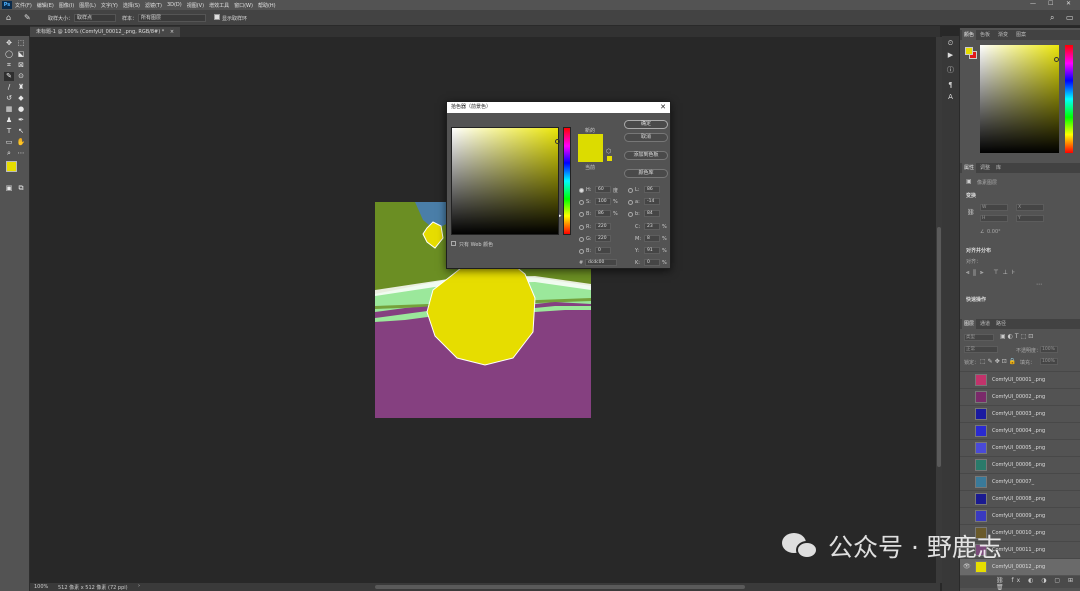  I want to click on path-select-icon: ↖, so click(21, 131).